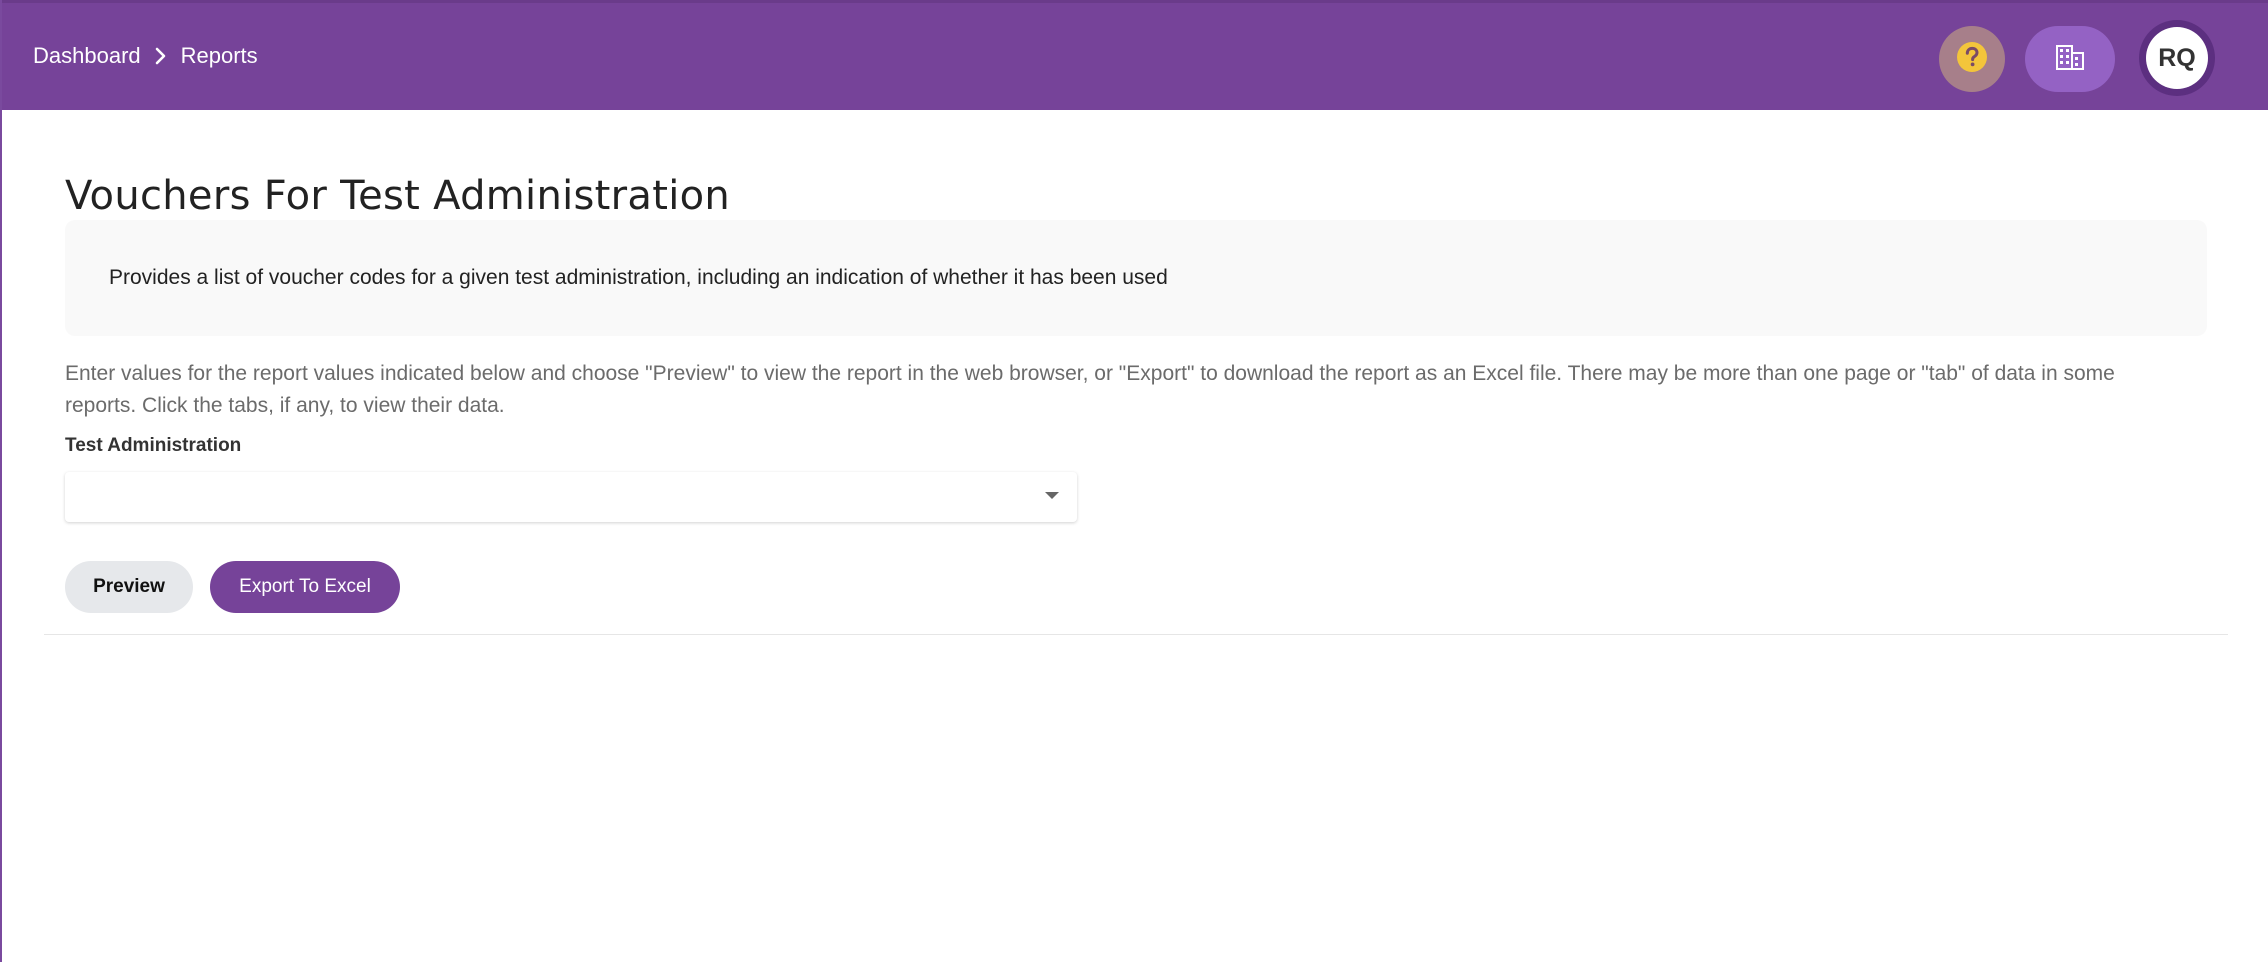  I want to click on building-icon, so click(2070, 59).